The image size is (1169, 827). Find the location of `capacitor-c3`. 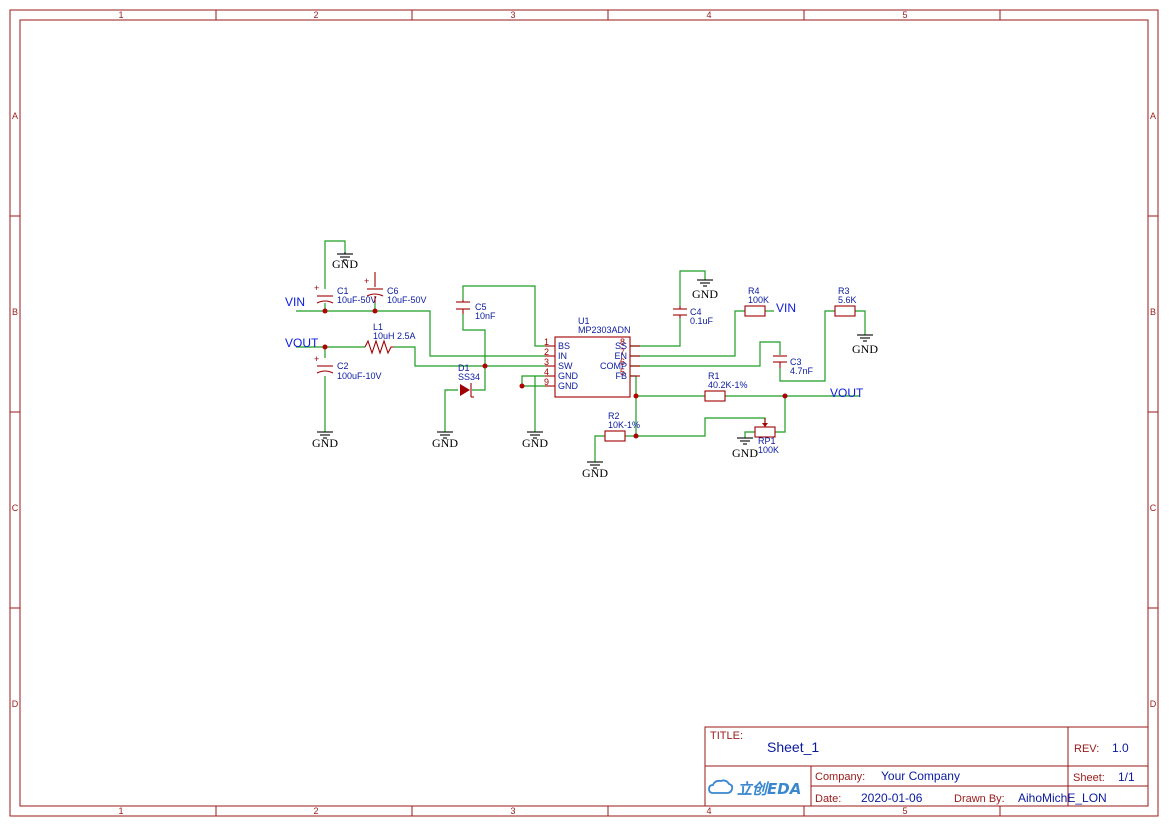

capacitor-c3 is located at coordinates (780, 361).